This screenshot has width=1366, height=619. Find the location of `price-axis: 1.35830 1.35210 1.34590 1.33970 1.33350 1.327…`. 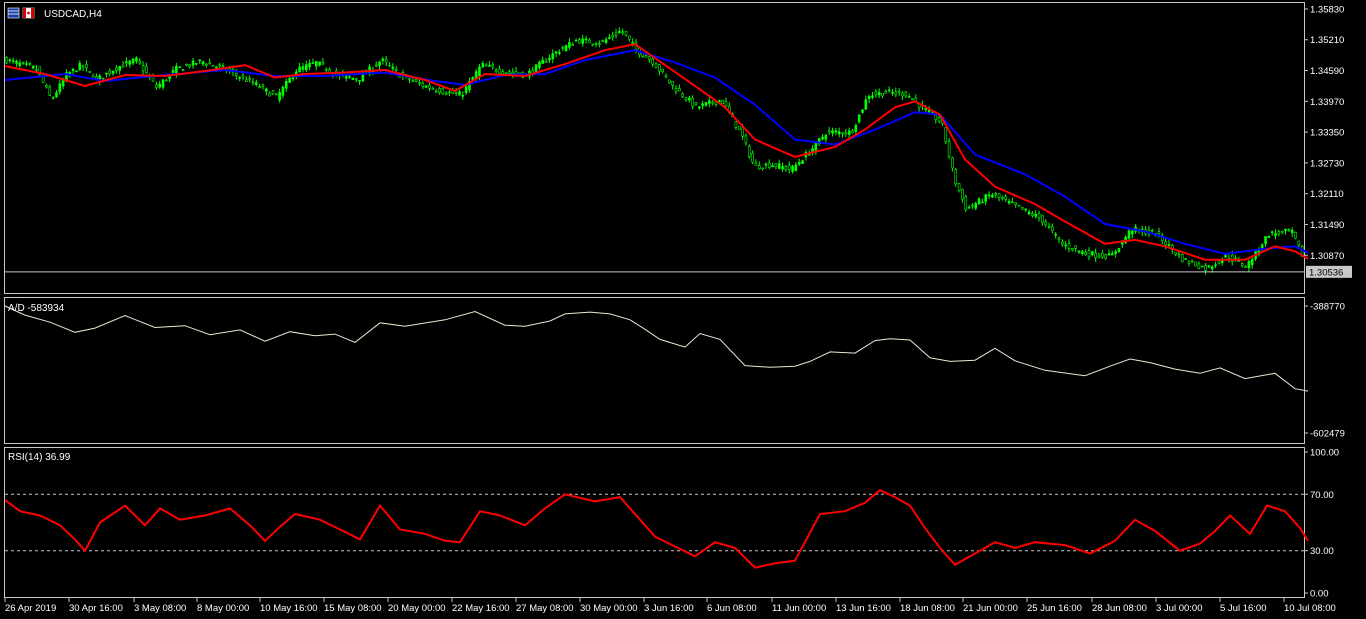

price-axis: 1.35830 1.35210 1.34590 1.33970 1.33350 1.327… is located at coordinates (1324, 133).